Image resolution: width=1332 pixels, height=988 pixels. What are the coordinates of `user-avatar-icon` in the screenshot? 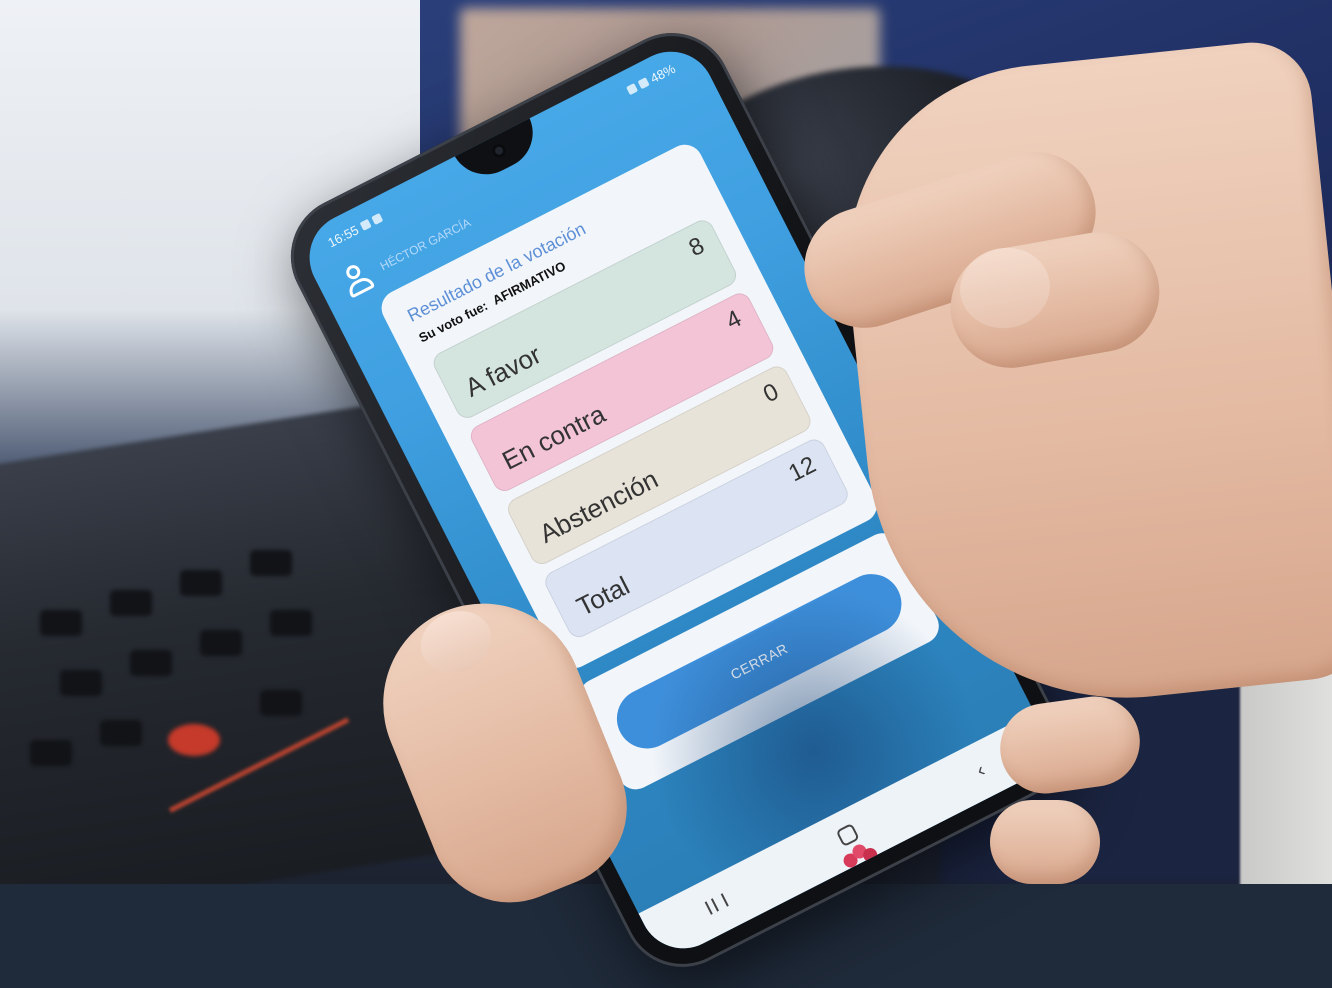 It's located at (357, 279).